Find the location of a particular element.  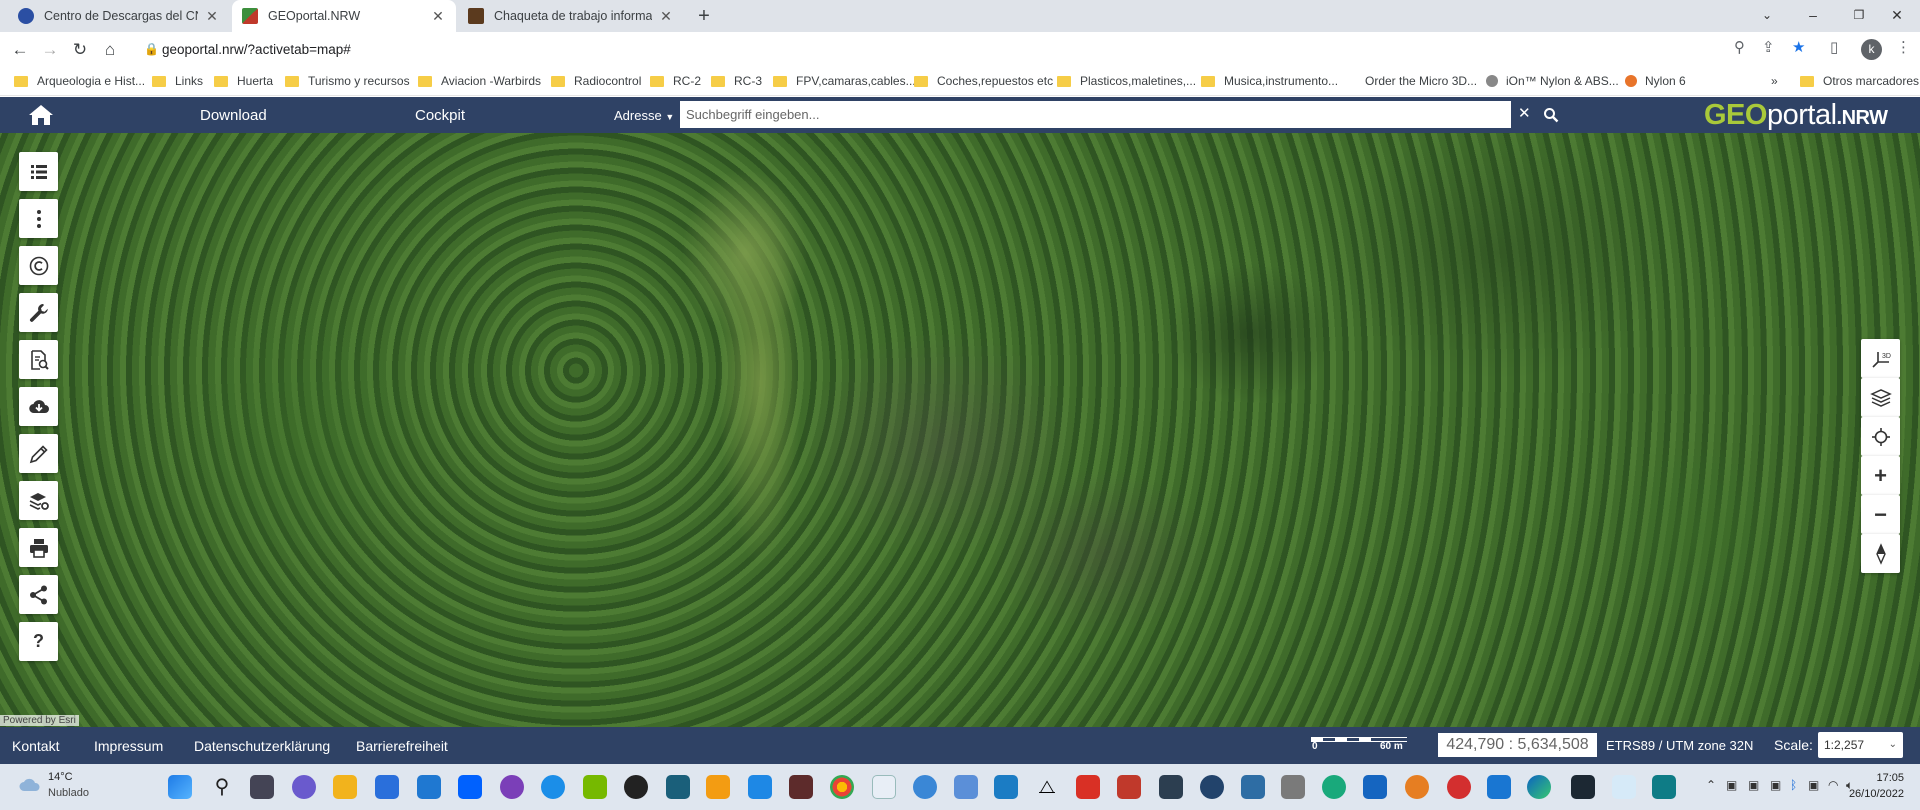

home-icon: ⌂ is located at coordinates (110, 50).